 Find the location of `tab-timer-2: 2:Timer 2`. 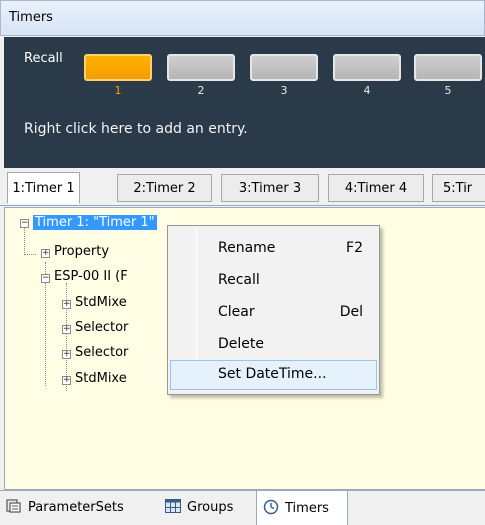

tab-timer-2: 2:Timer 2 is located at coordinates (164, 188).